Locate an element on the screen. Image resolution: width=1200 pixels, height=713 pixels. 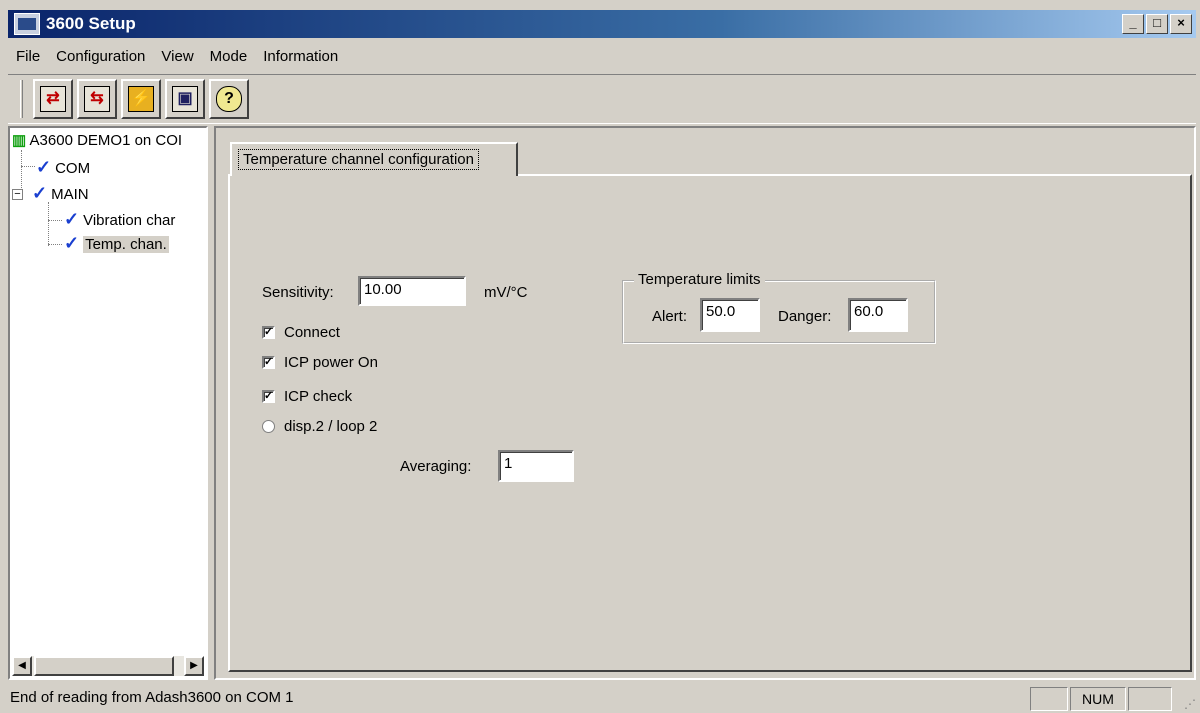
tree-item-main: ✓ MAIN is located at coordinates (60, 193).